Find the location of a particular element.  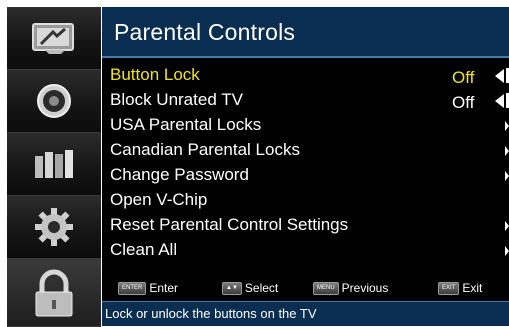

menu-item-change-password: Change Password is located at coordinates (305, 175).